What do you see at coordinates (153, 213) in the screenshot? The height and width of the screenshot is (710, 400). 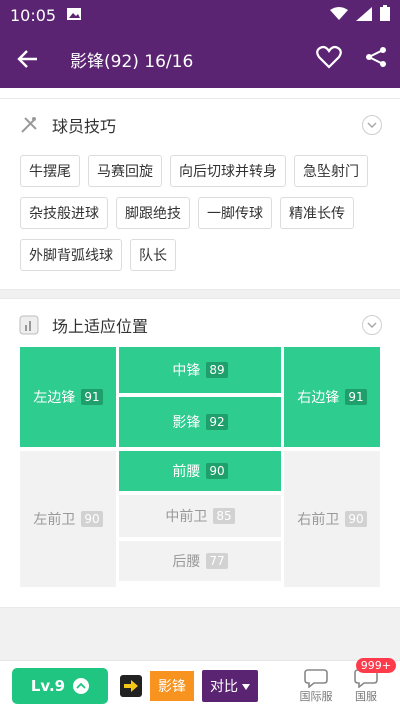 I see `skill-tag: 脚跟绝技` at bounding box center [153, 213].